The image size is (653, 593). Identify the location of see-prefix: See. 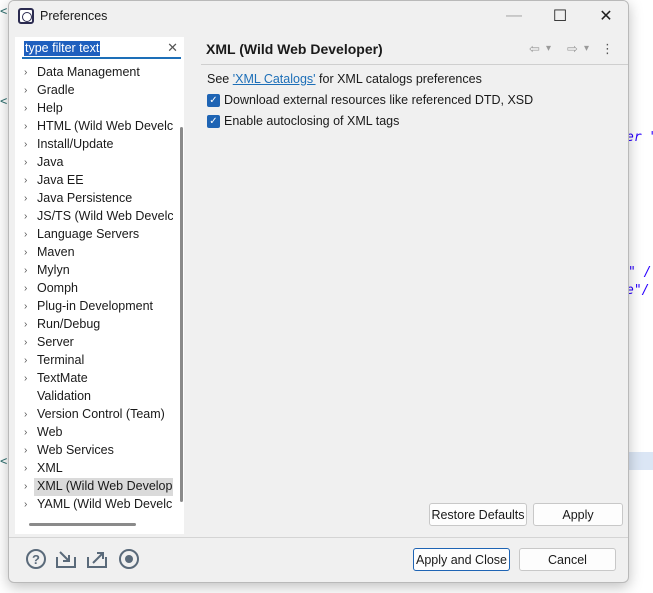
(220, 79).